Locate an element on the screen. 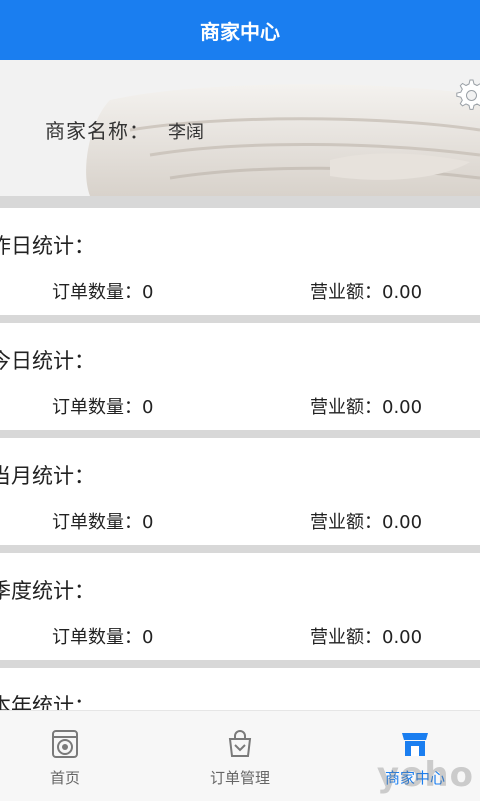 This screenshot has width=480, height=801. stat-title: 今日统计： is located at coordinates (47, 361).